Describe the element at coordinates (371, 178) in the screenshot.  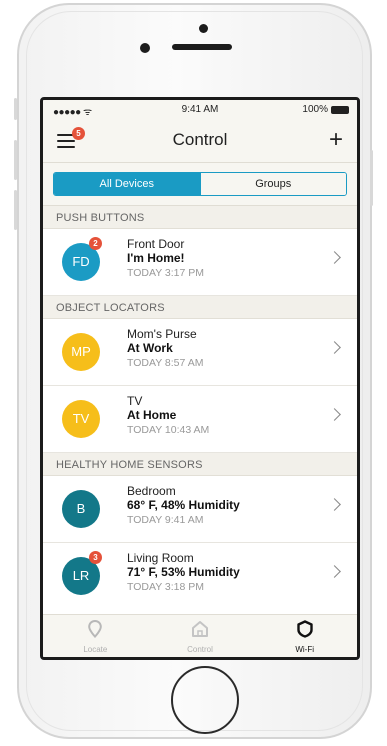
I see `power-button` at that location.